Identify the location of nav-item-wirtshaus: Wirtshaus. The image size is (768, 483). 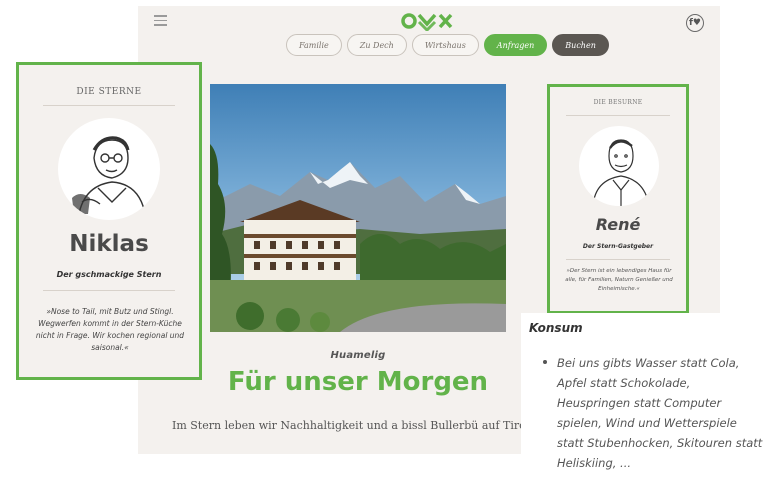
(445, 45).